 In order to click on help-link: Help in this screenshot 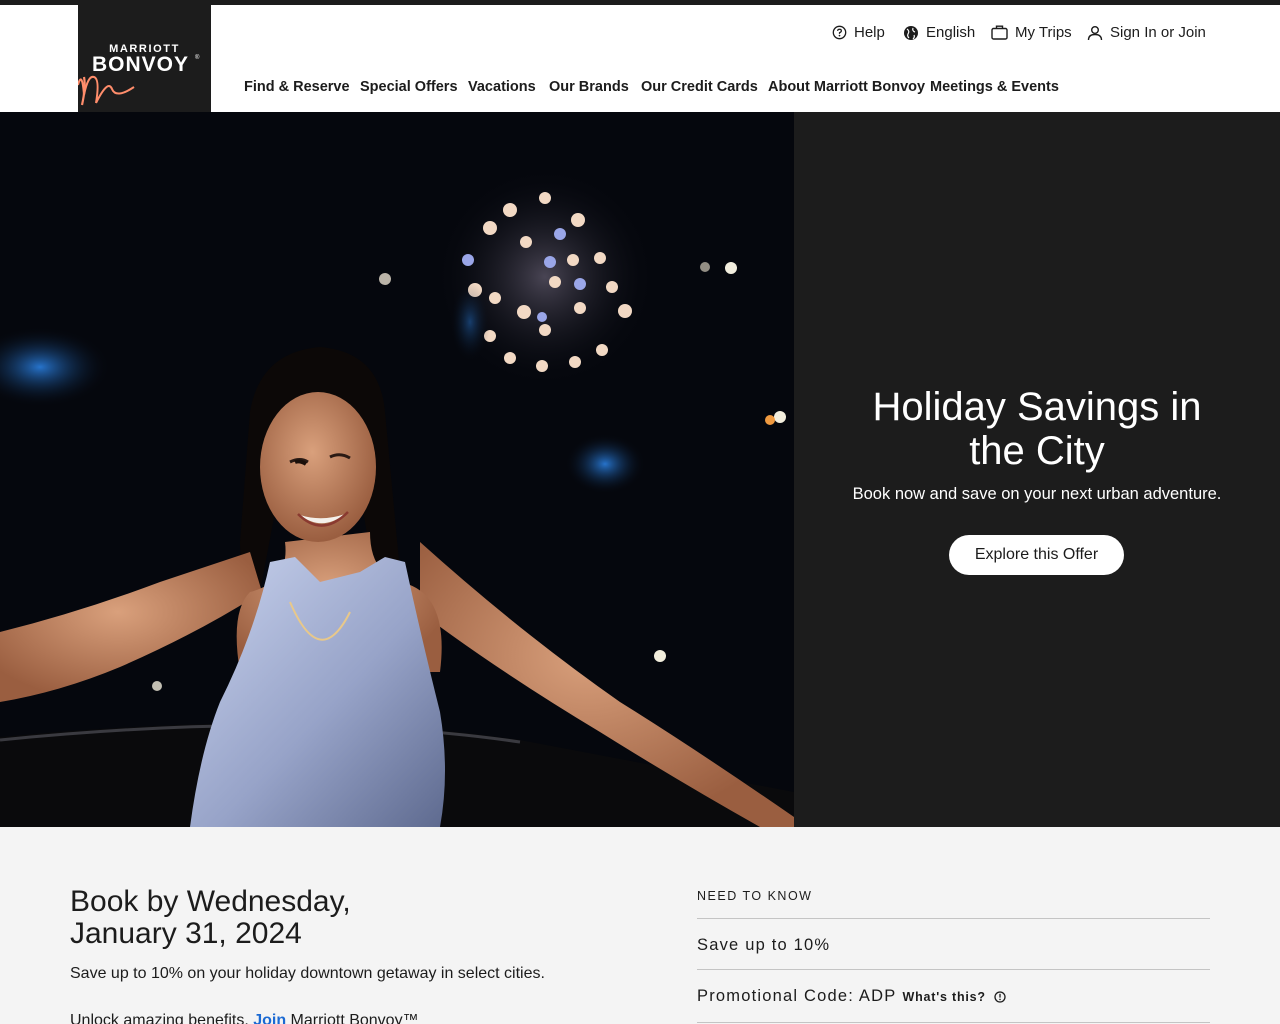, I will do `click(858, 32)`.